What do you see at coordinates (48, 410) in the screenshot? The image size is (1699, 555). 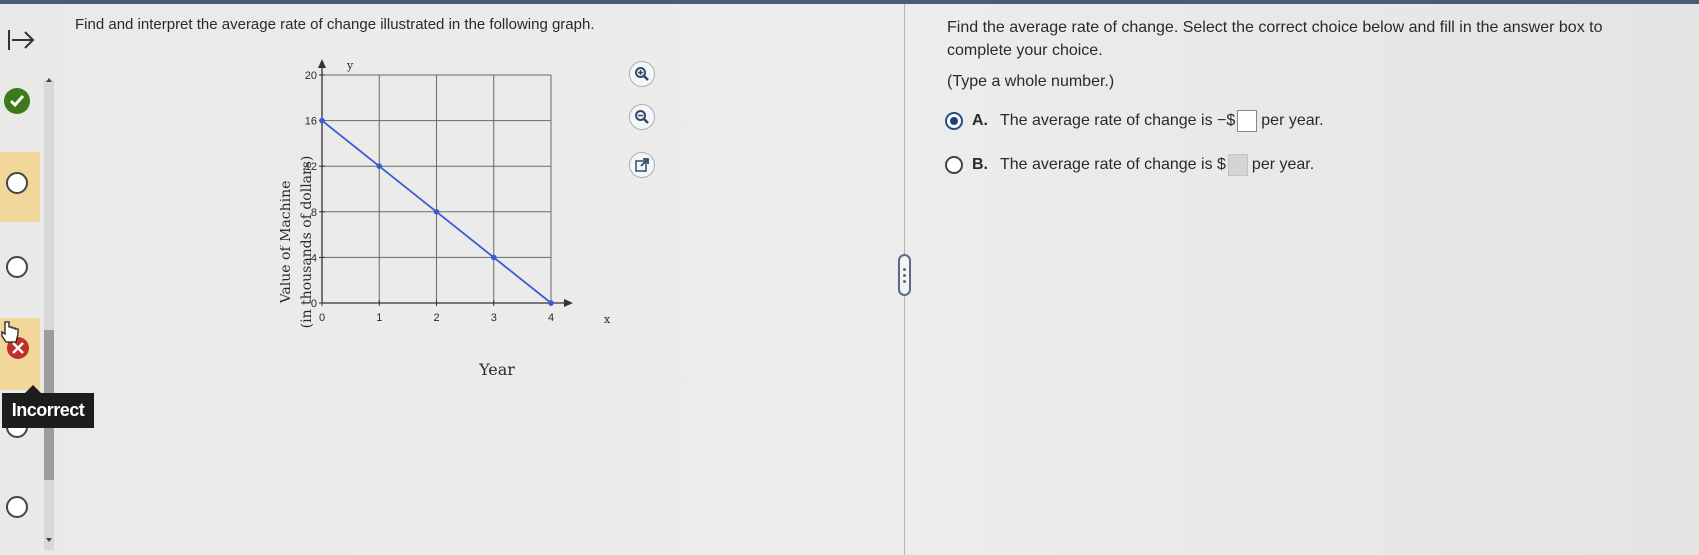 I see `incorrect-tooltip: Incorrect` at bounding box center [48, 410].